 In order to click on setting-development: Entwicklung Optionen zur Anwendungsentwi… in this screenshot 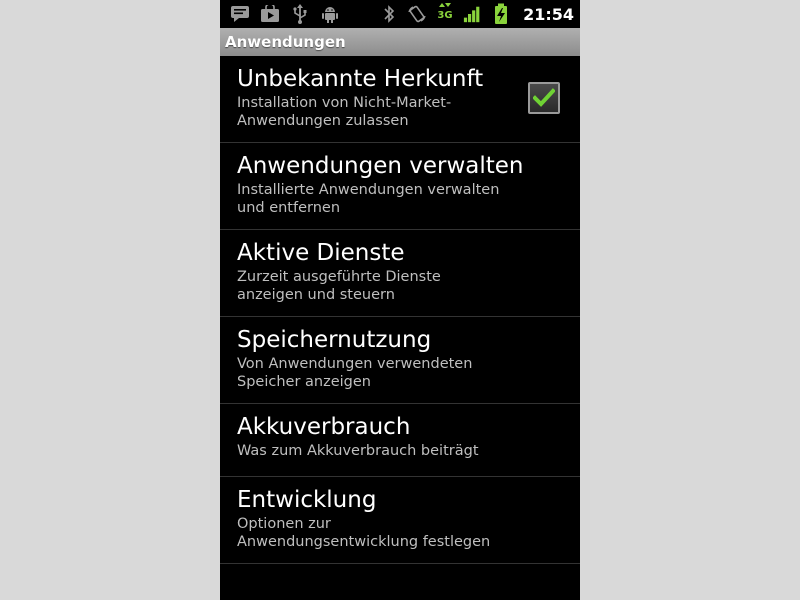, I will do `click(400, 520)`.